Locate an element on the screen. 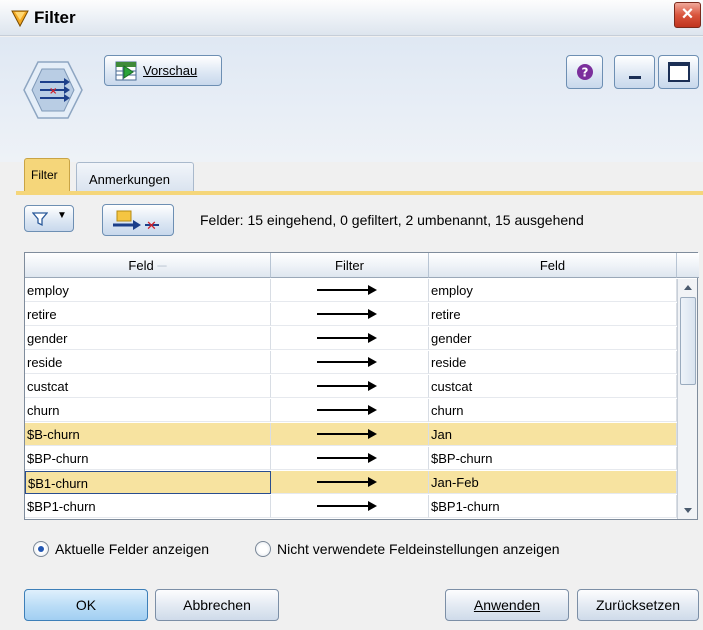  remove-field-filter-button: ✕ is located at coordinates (138, 220).